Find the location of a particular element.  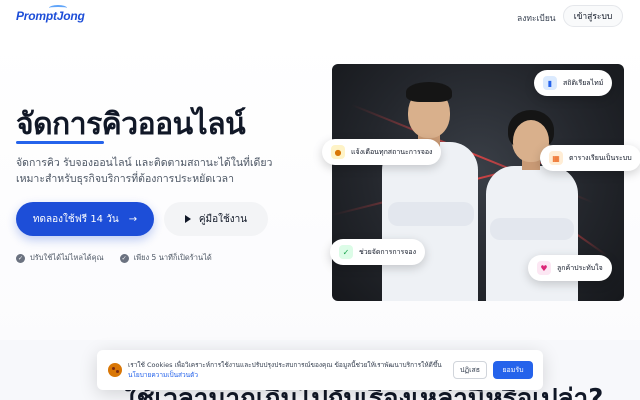

guide-button: คู่มือใช้งาน is located at coordinates (216, 219).